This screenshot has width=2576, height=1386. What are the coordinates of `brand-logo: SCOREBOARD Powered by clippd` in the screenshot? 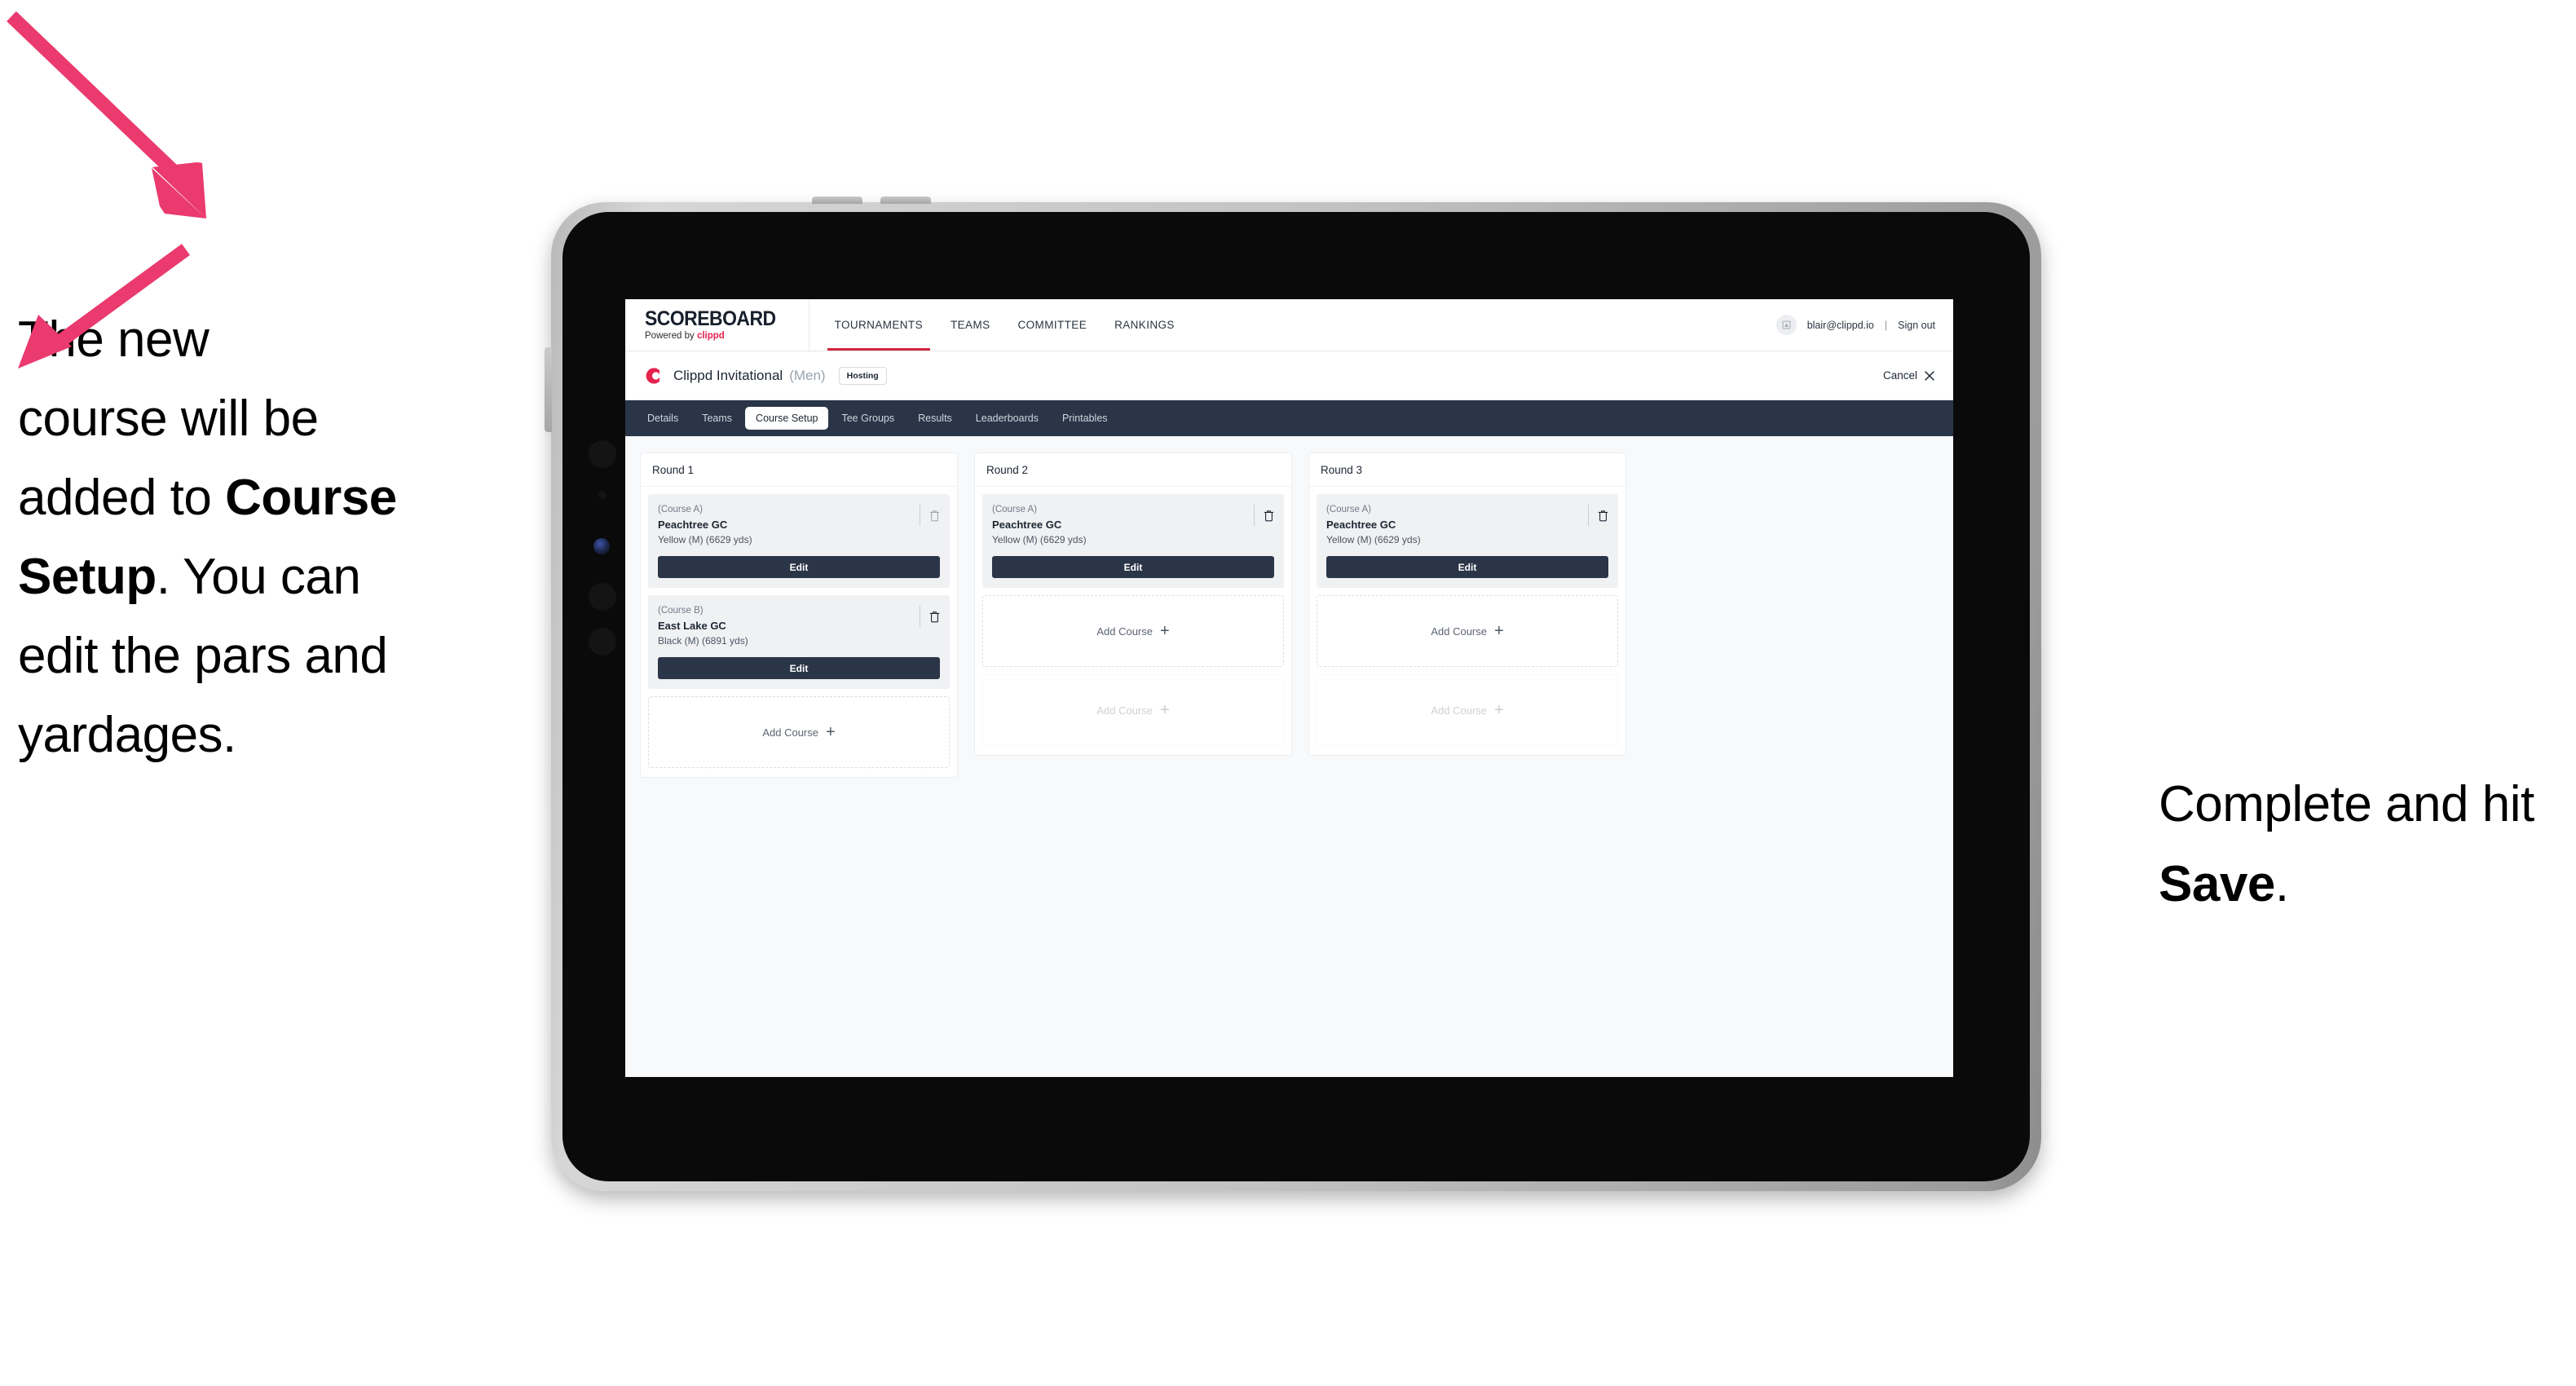 It's located at (717, 325).